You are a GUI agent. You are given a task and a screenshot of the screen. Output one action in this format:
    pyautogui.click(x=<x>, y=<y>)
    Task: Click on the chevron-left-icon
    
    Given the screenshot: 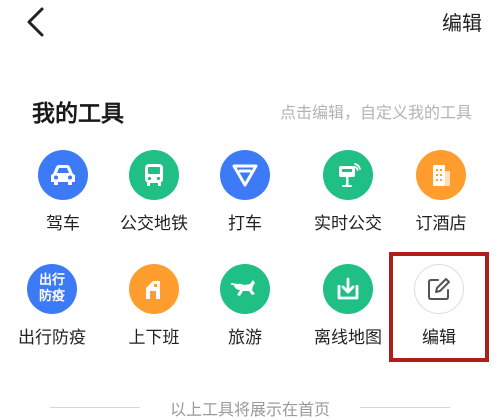 What is the action you would take?
    pyautogui.click(x=35, y=22)
    